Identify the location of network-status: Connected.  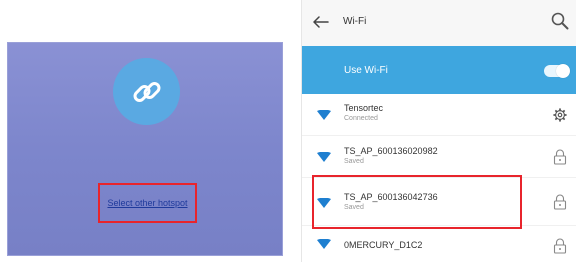
(361, 118).